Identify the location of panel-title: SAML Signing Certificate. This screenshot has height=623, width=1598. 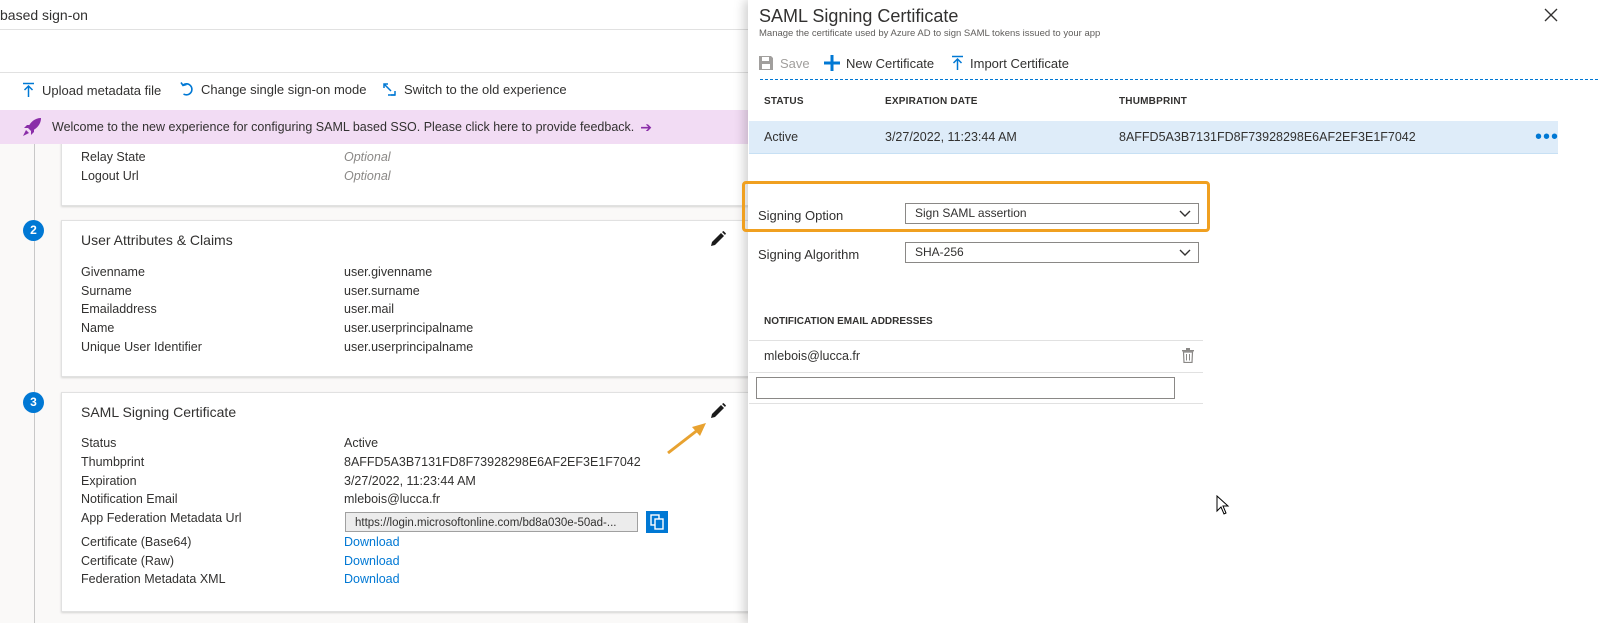
(859, 16).